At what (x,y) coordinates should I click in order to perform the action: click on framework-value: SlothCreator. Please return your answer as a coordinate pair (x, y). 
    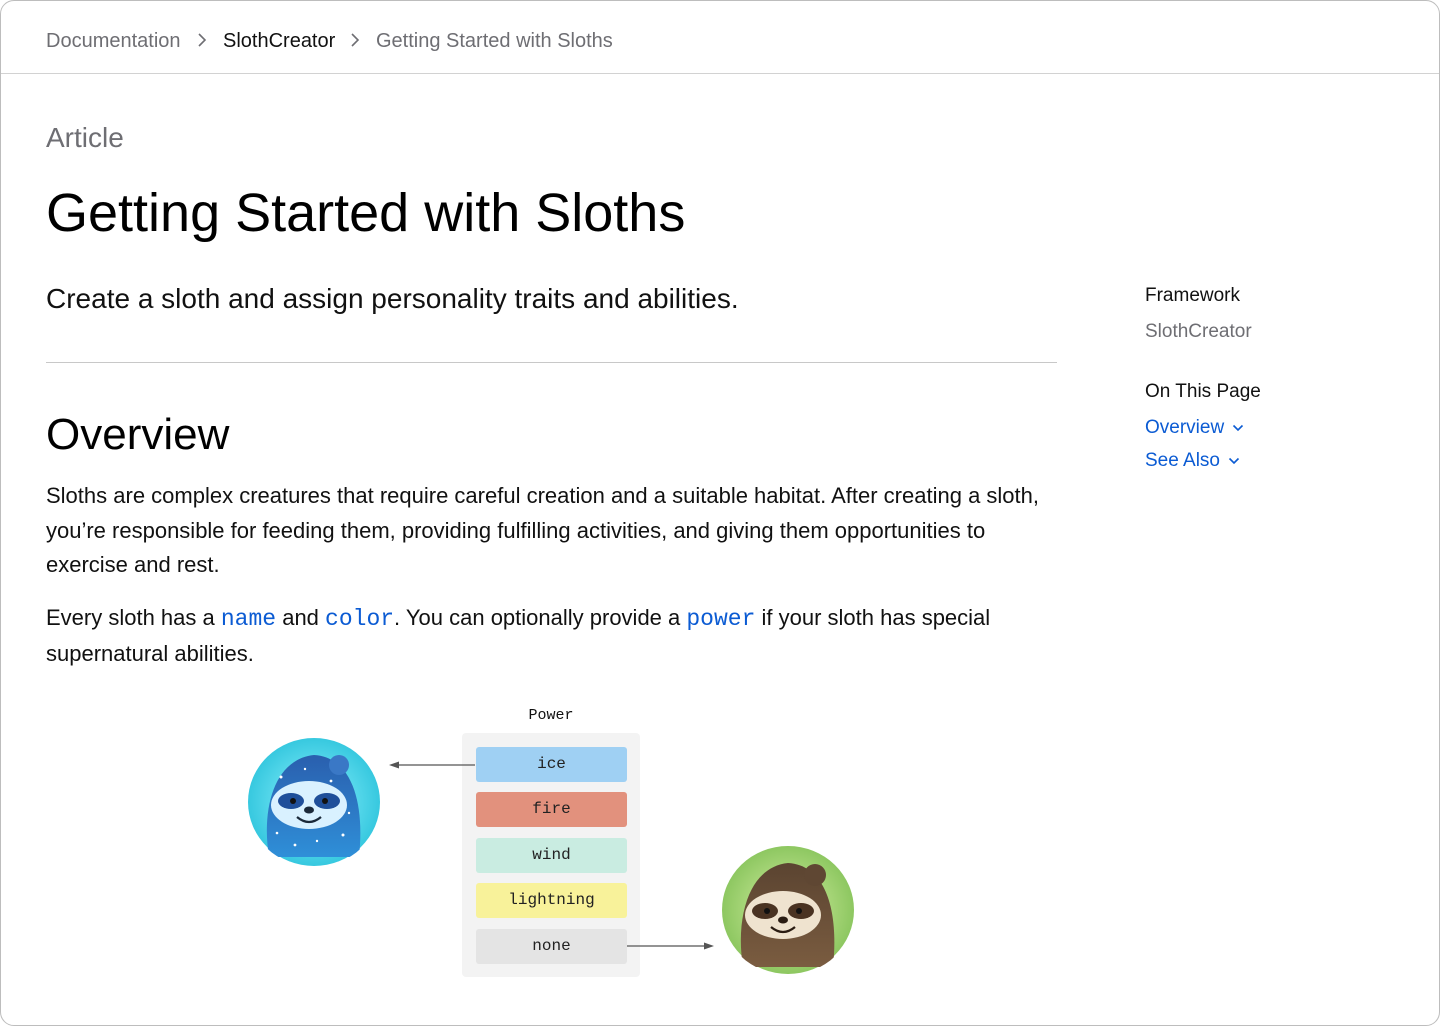
    Looking at the image, I should click on (1198, 332).